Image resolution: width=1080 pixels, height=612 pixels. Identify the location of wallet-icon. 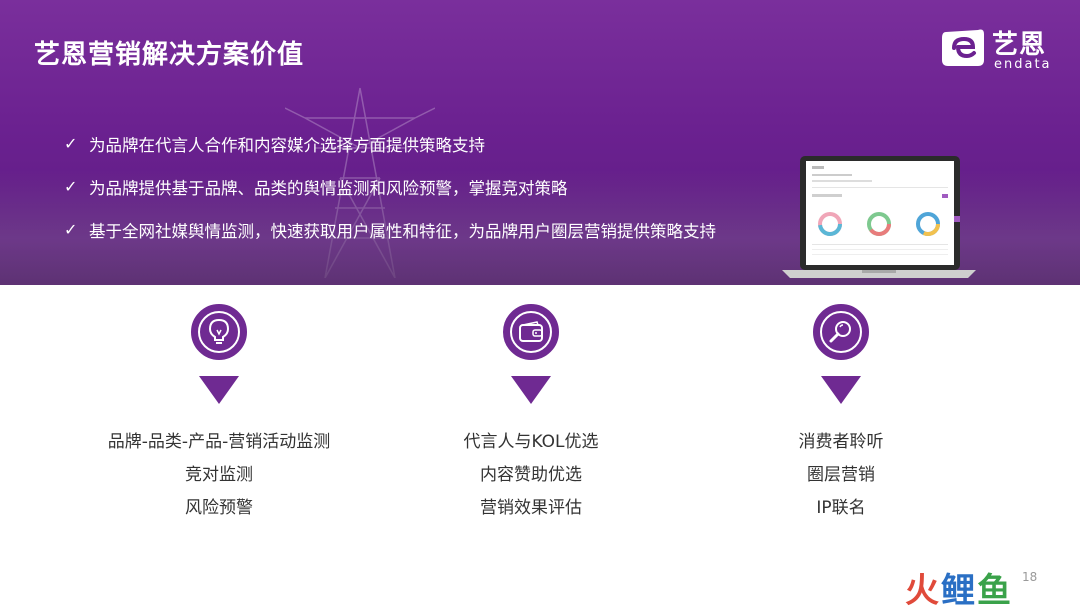
(531, 331).